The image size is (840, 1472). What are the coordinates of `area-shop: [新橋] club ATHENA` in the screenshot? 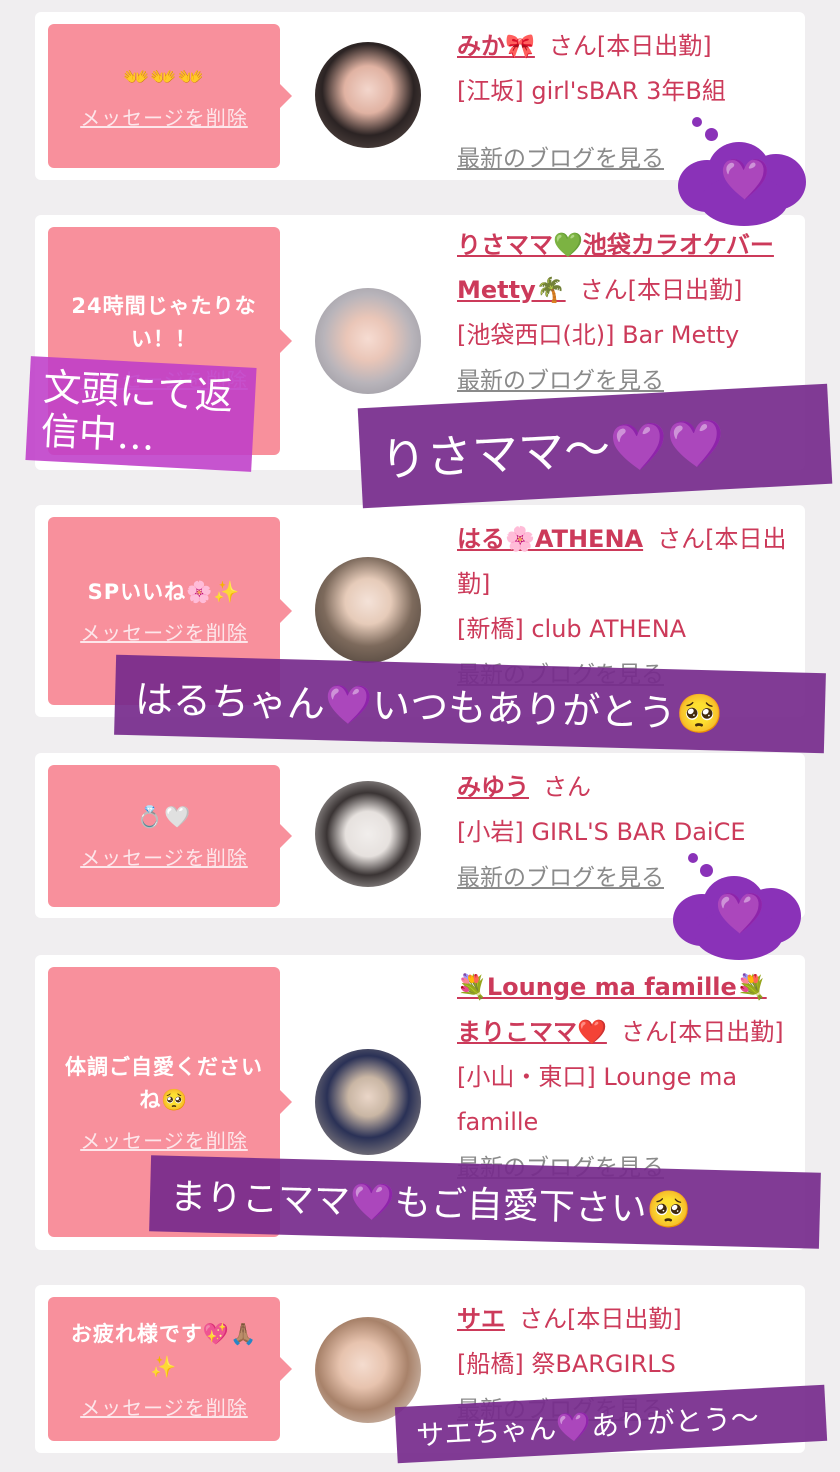 It's located at (572, 629).